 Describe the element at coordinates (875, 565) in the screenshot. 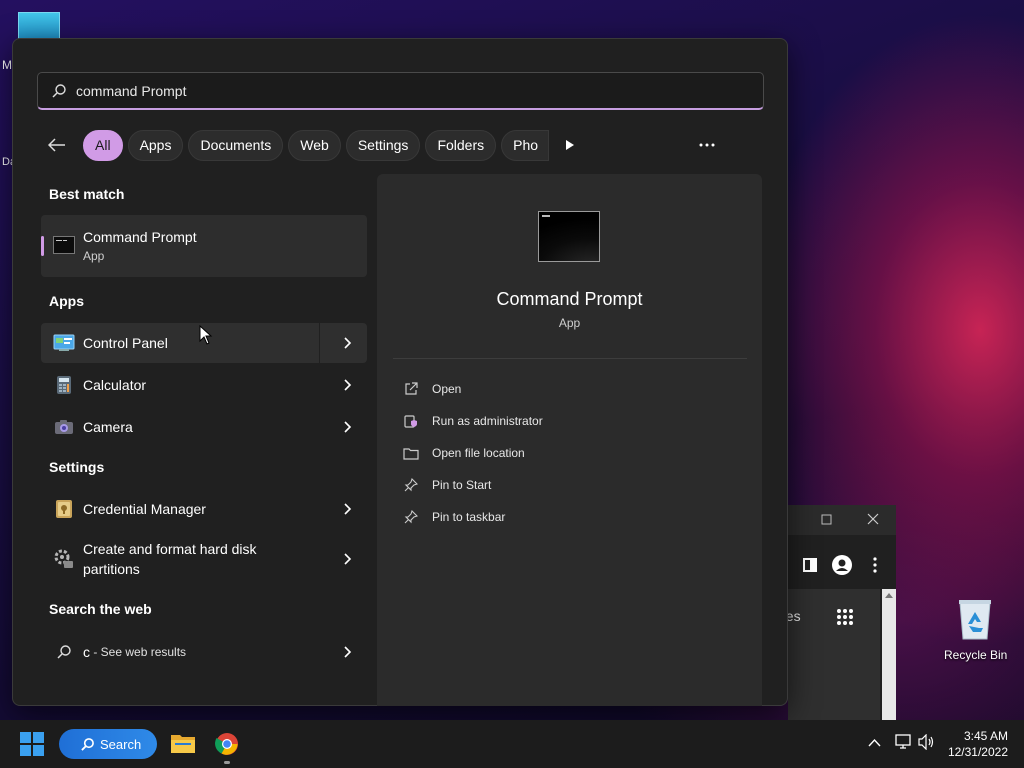

I see `menu-dots-icon` at that location.